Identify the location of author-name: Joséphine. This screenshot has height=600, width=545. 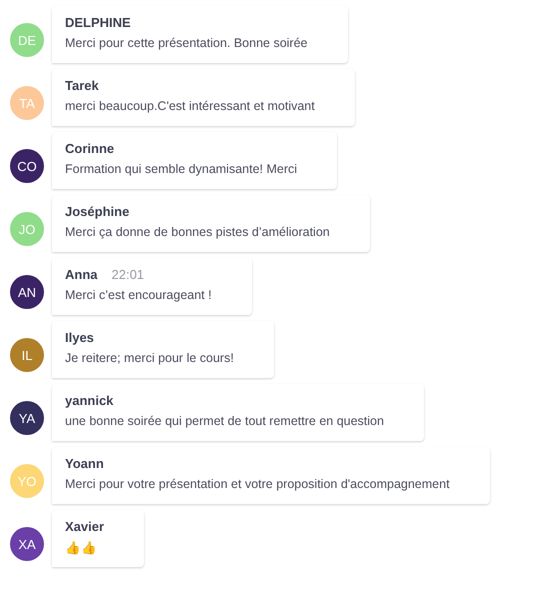
(97, 211).